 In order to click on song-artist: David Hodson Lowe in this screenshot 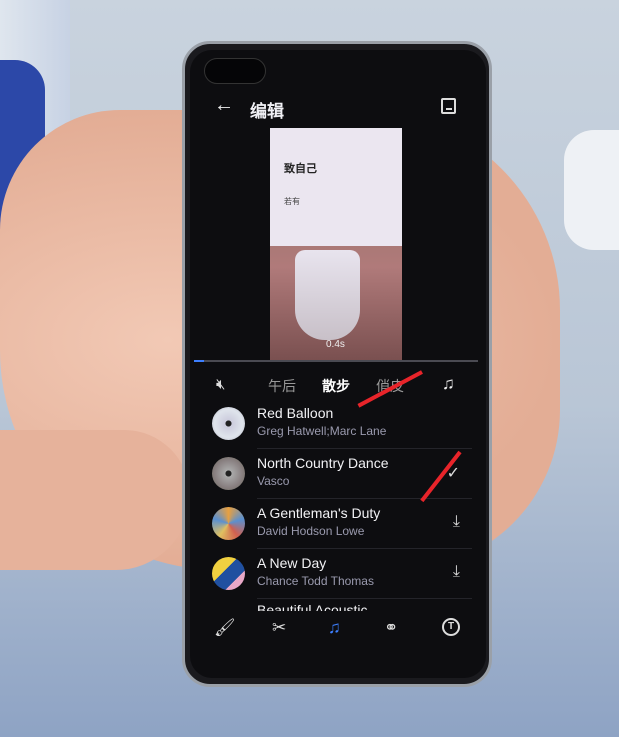, I will do `click(311, 531)`.